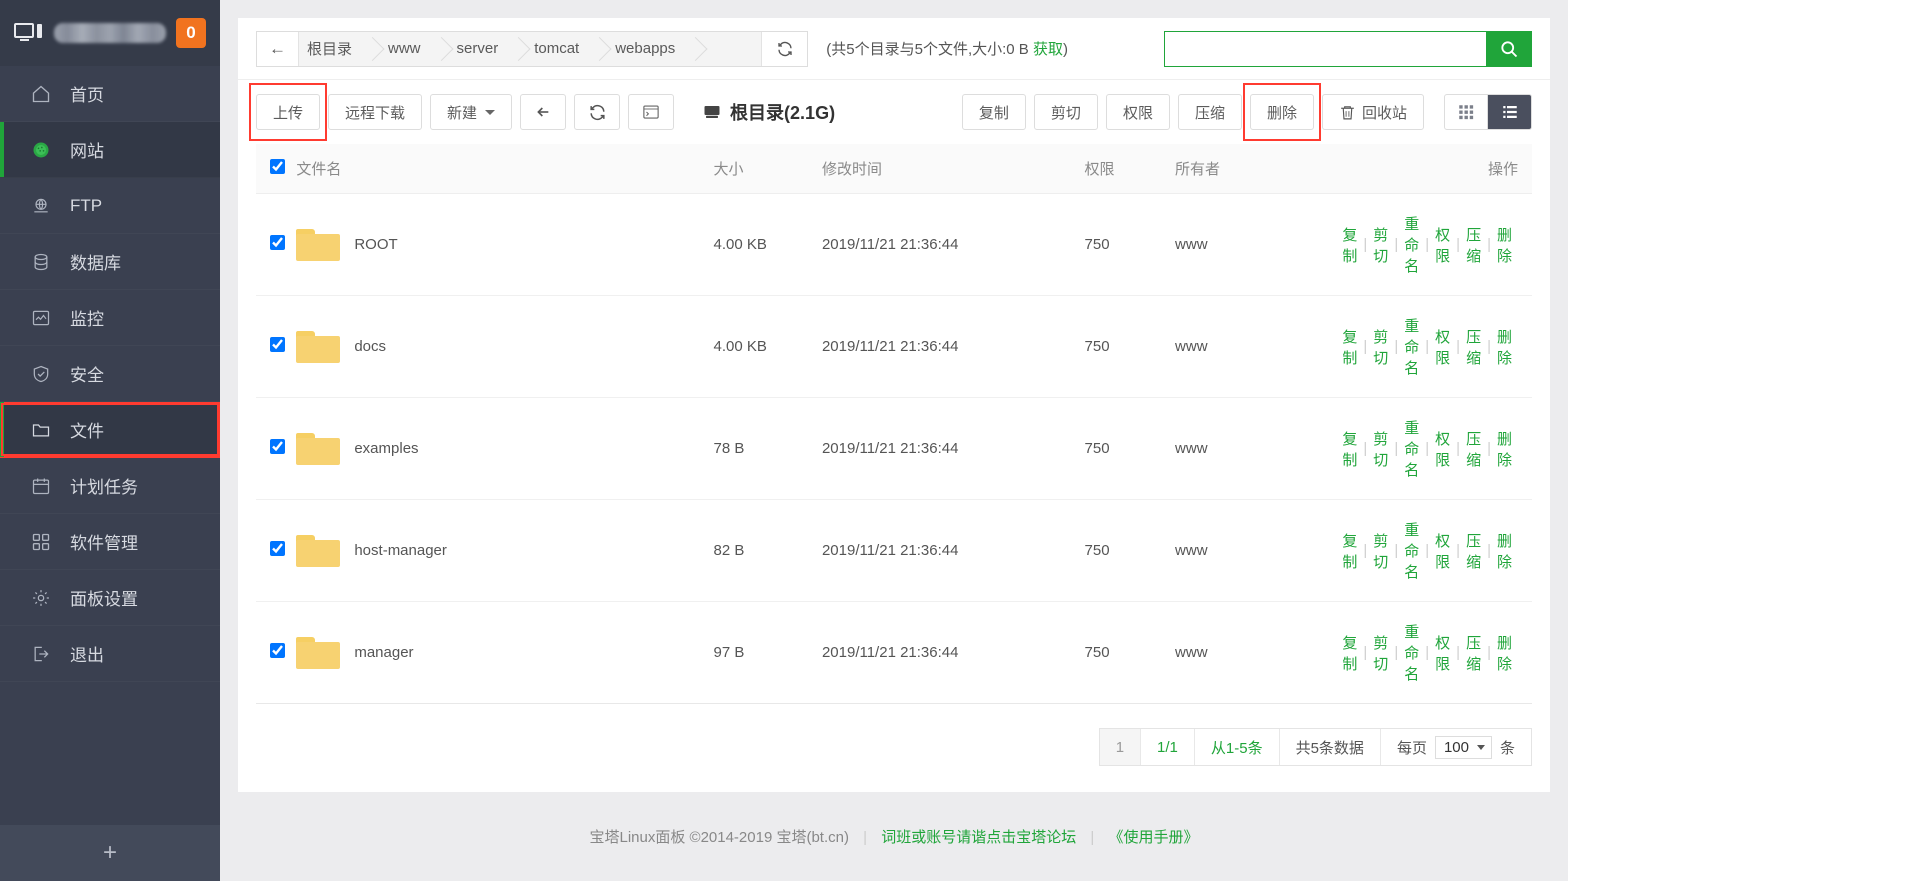  I want to click on sidebar-item-cron: 计划任务, so click(110, 486).